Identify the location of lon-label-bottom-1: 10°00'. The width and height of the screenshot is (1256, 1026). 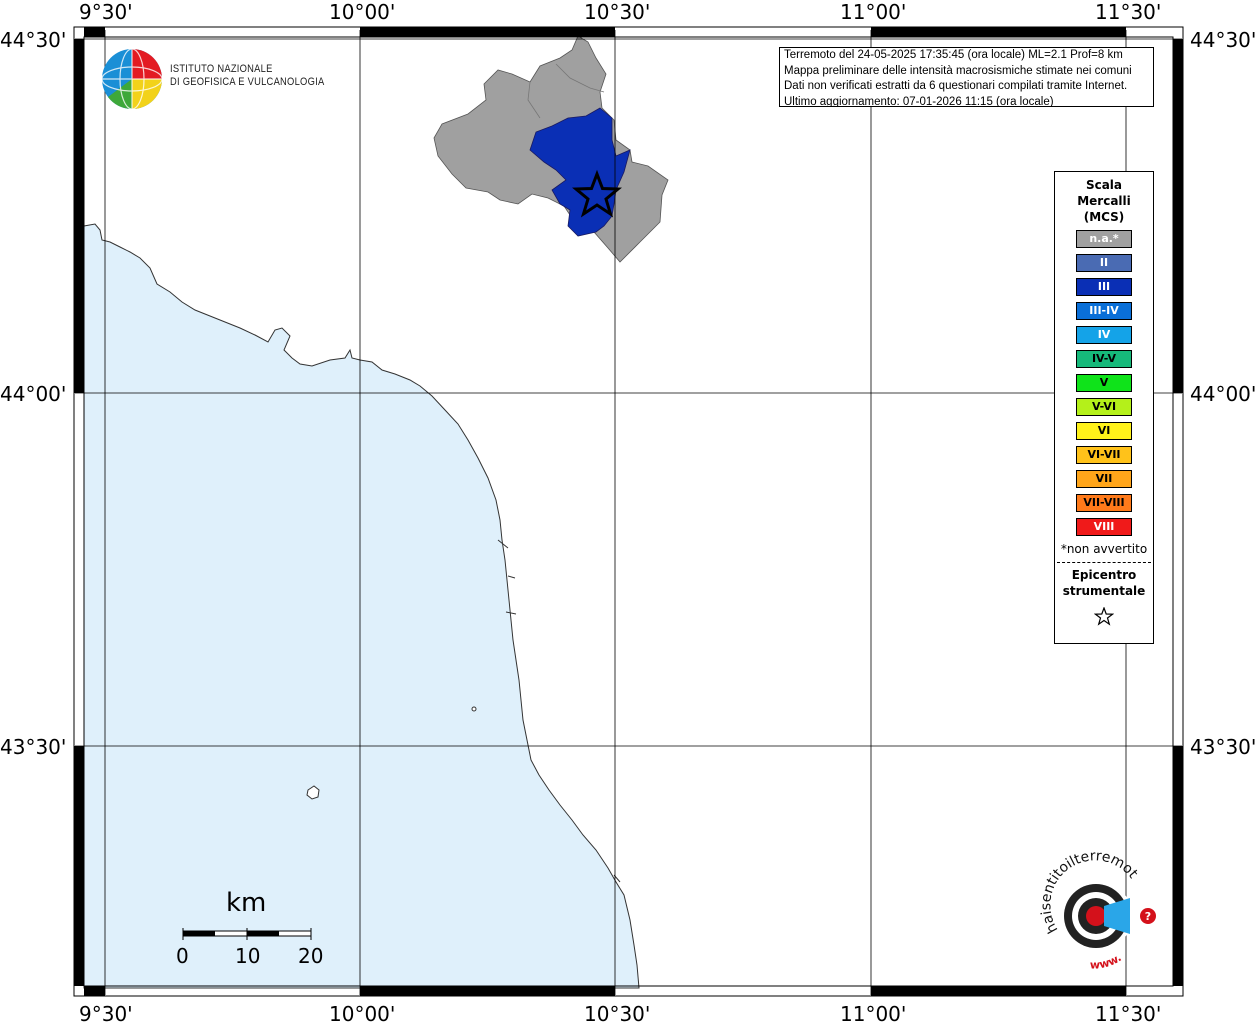
(362, 1014).